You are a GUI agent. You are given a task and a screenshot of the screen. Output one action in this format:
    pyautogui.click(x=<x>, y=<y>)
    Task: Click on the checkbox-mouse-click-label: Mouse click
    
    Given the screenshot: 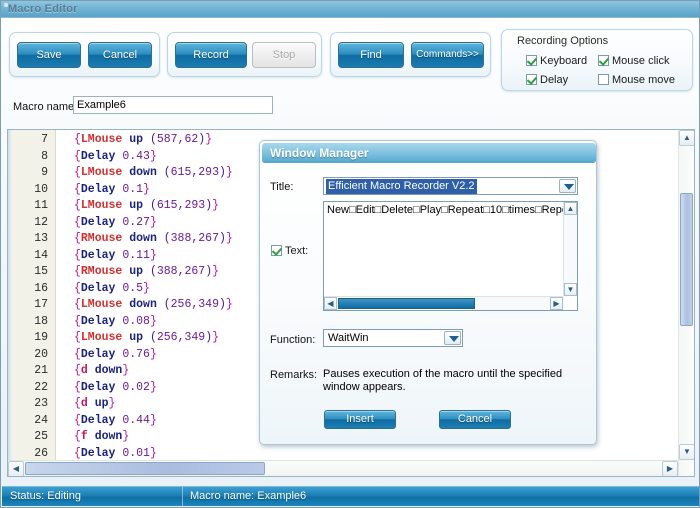 What is the action you would take?
    pyautogui.click(x=641, y=61)
    